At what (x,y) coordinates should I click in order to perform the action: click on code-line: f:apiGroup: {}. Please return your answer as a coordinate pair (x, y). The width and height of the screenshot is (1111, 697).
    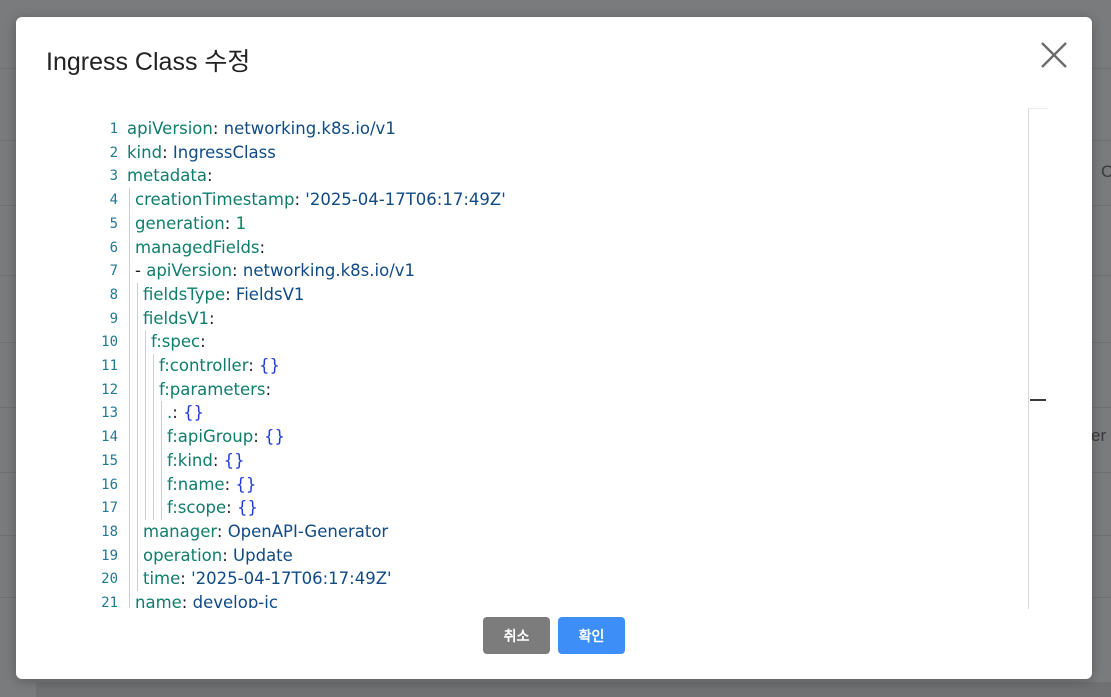
    Looking at the image, I should click on (226, 437).